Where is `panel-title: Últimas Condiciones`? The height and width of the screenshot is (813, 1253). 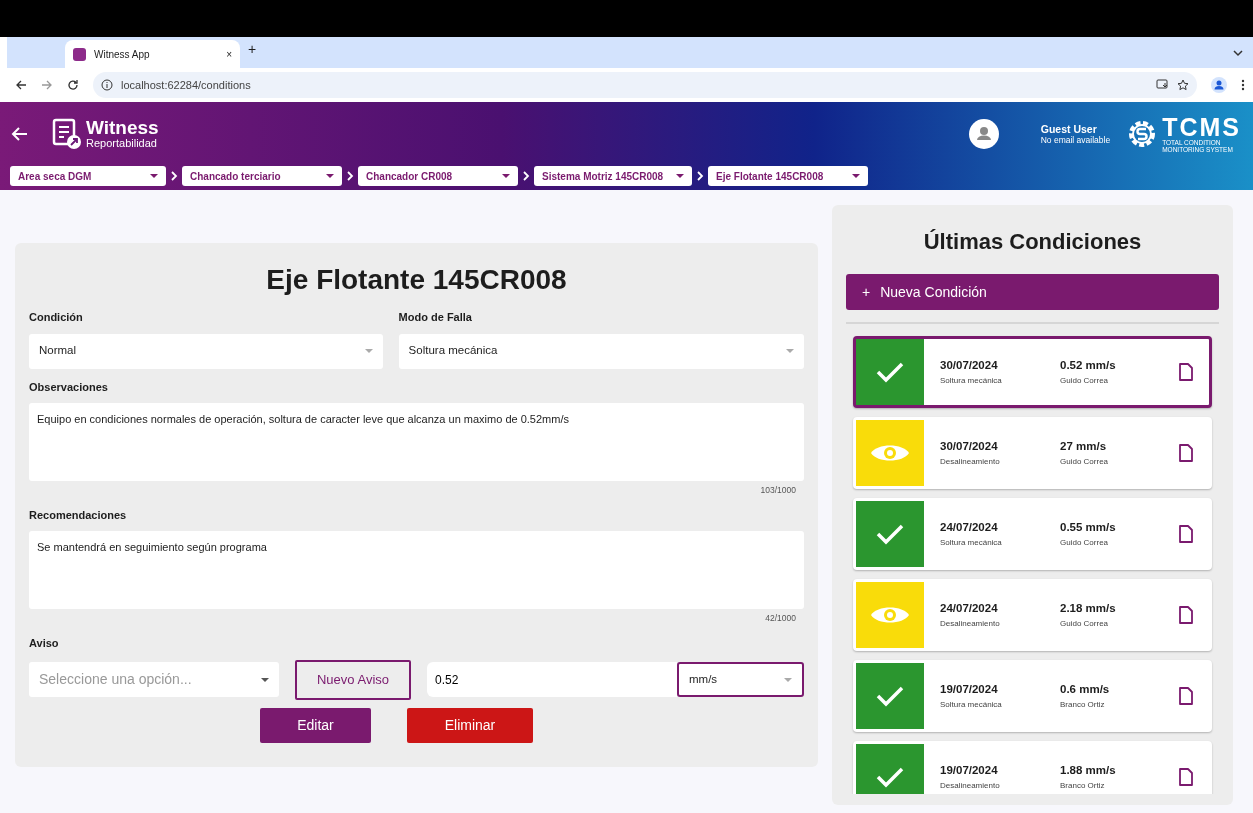 panel-title: Últimas Condiciones is located at coordinates (1032, 242).